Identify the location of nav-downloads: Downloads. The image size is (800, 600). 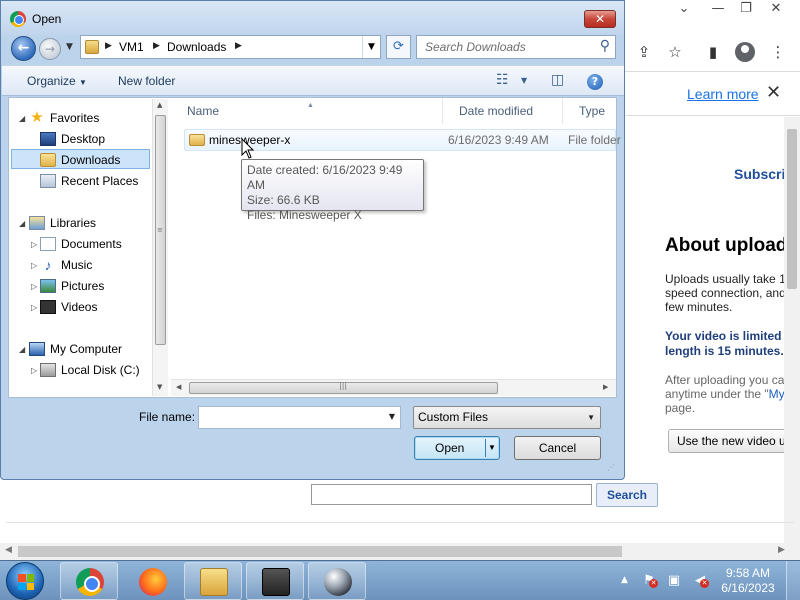
(80, 159).